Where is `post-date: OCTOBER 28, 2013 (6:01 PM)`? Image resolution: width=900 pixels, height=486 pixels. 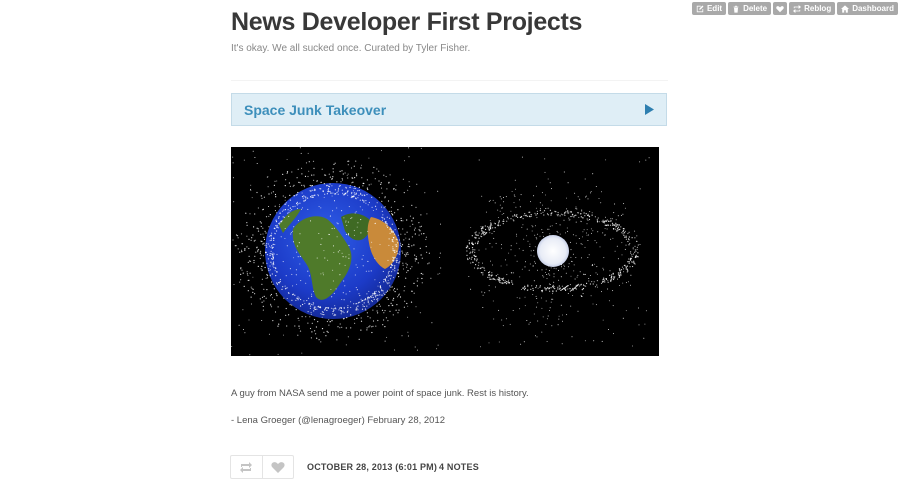 post-date: OCTOBER 28, 2013 (6:01 PM) is located at coordinates (372, 467).